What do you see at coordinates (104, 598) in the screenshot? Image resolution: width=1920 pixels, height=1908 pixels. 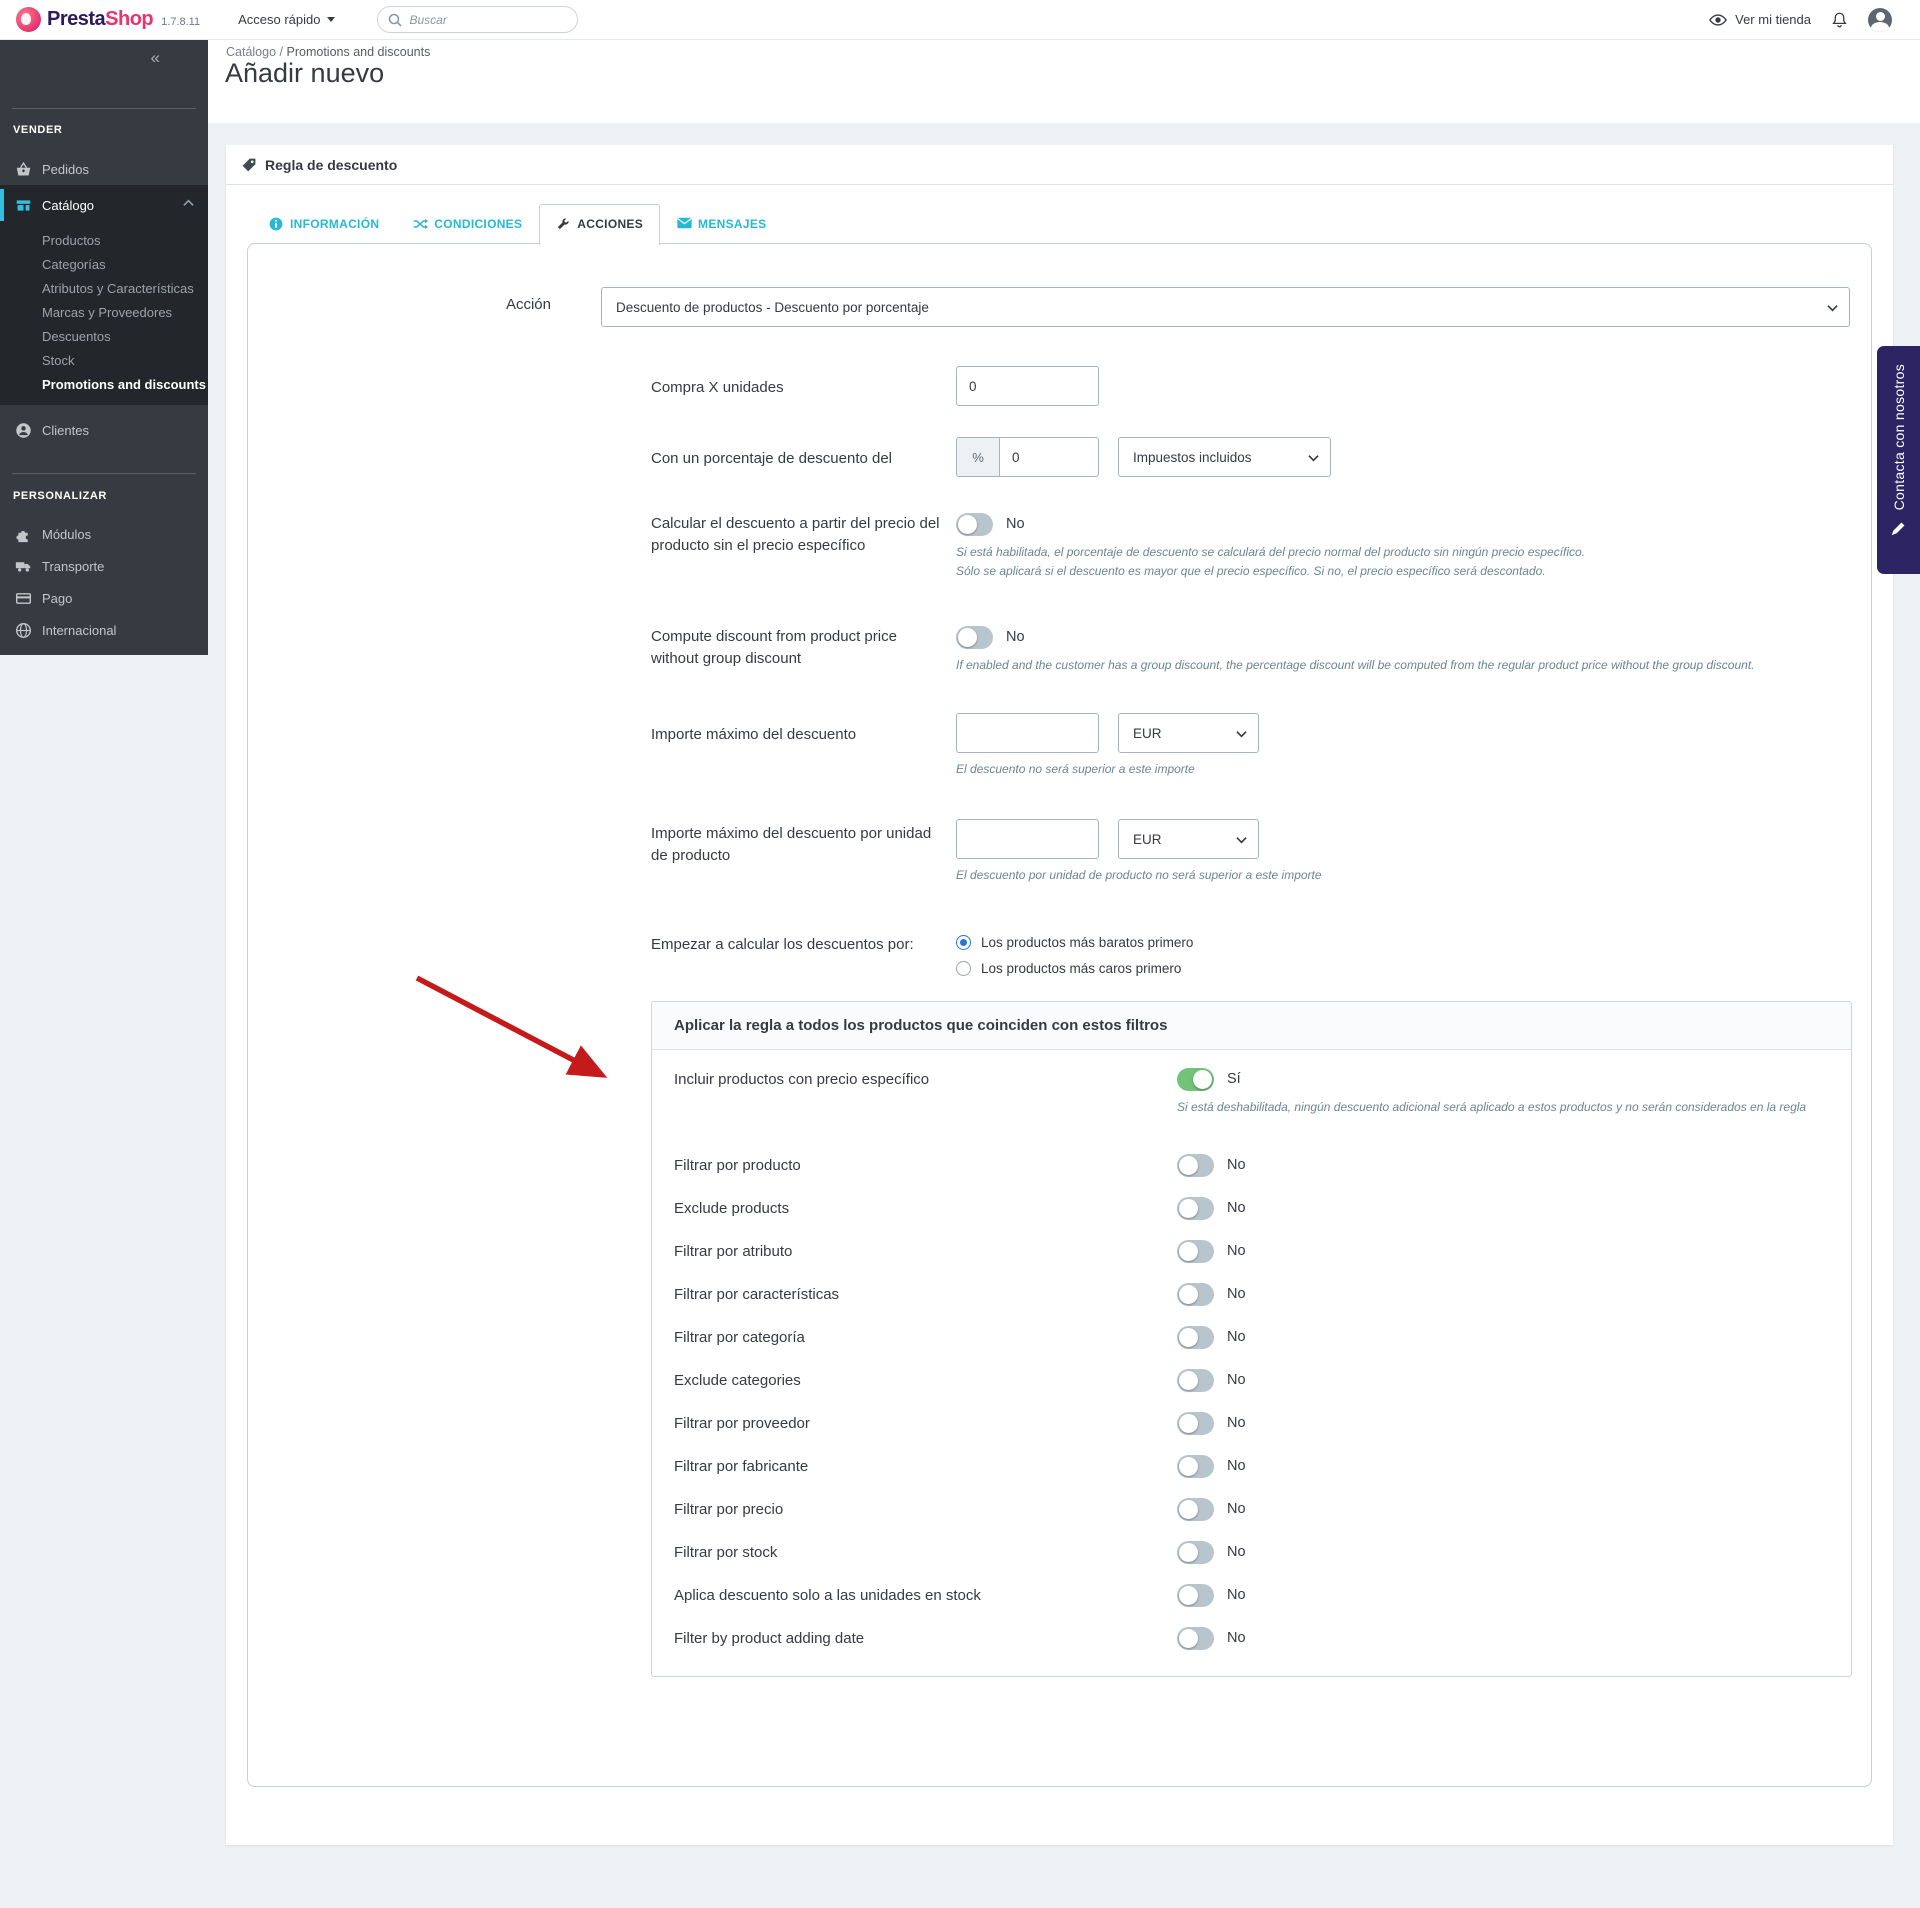 I see `sidebar-item-pago: Pago` at bounding box center [104, 598].